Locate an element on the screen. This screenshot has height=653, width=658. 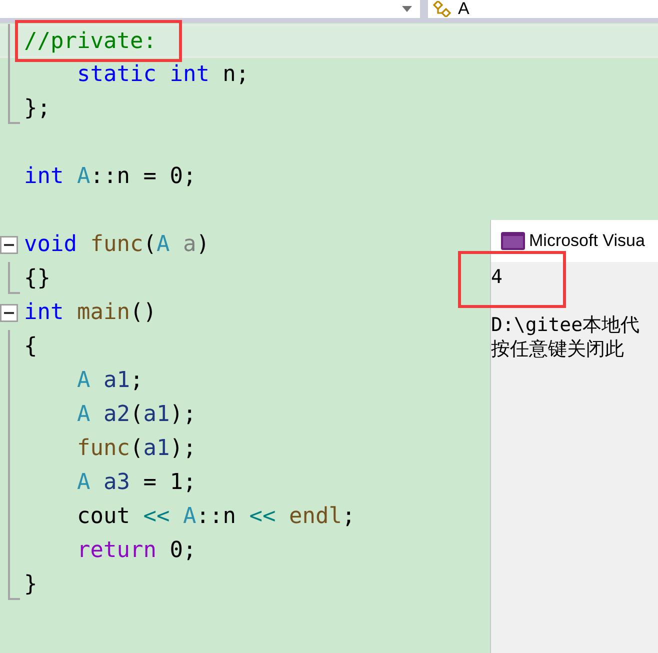
code-line: { is located at coordinates (31, 347).